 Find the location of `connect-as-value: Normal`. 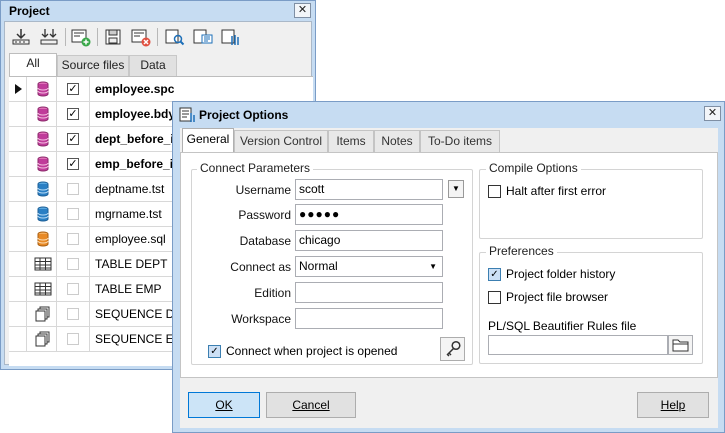

connect-as-value: Normal is located at coordinates (318, 266).